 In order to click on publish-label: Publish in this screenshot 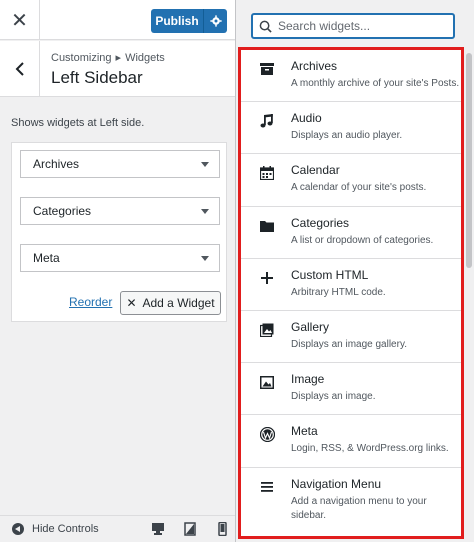, I will do `click(177, 21)`.